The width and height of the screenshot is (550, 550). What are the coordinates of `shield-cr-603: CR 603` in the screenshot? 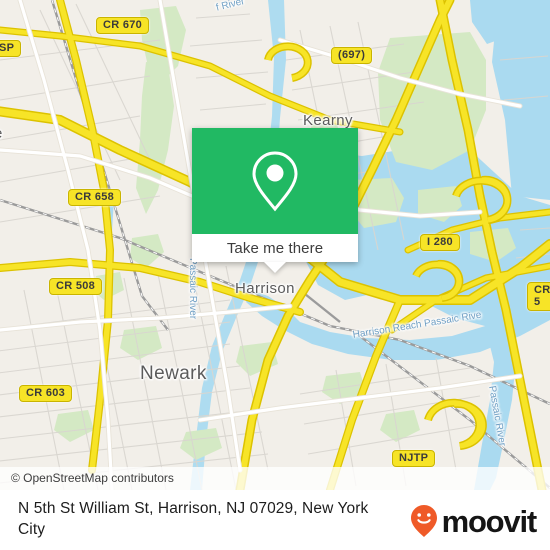 It's located at (46, 393).